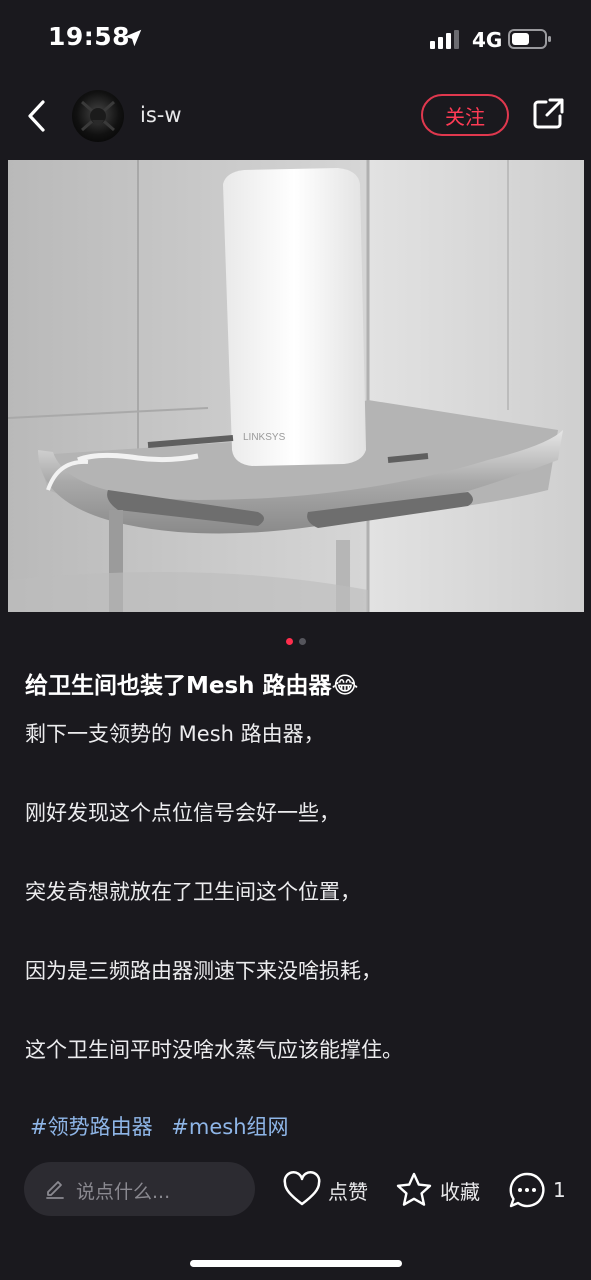  What do you see at coordinates (55, 1190) in the screenshot?
I see `pencil-icon` at bounding box center [55, 1190].